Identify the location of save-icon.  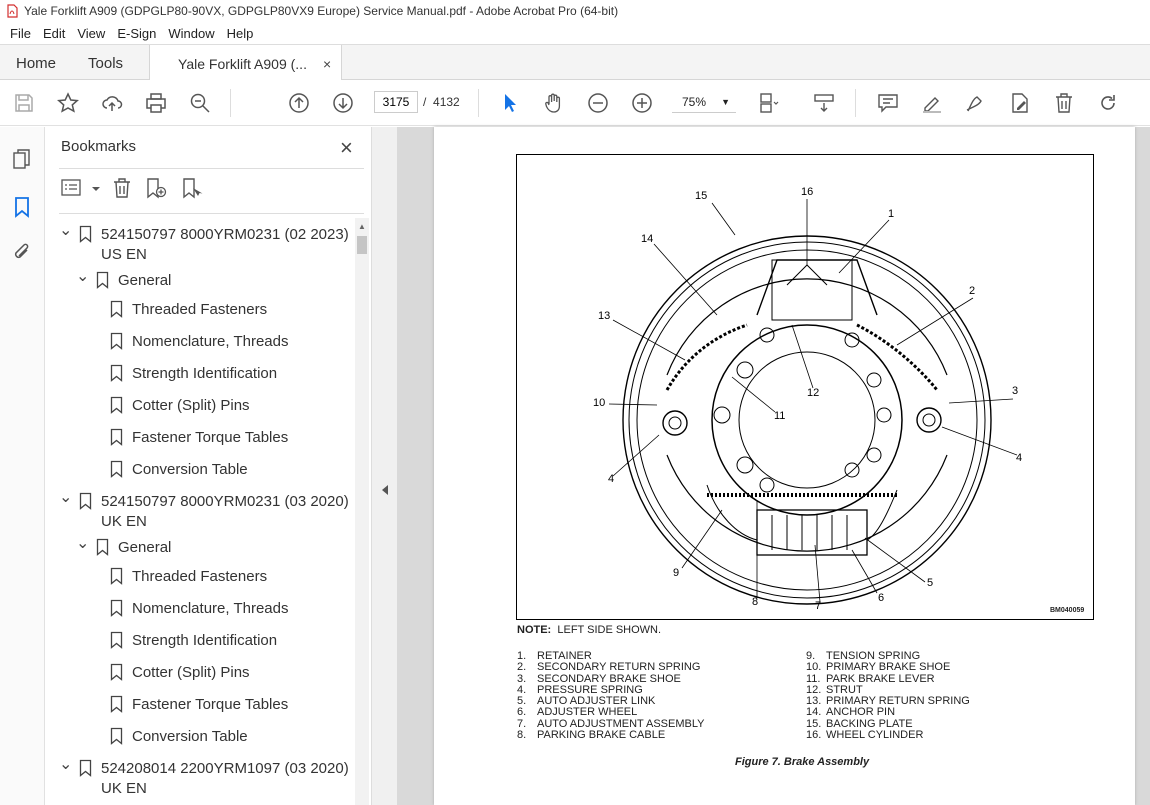
(24, 103).